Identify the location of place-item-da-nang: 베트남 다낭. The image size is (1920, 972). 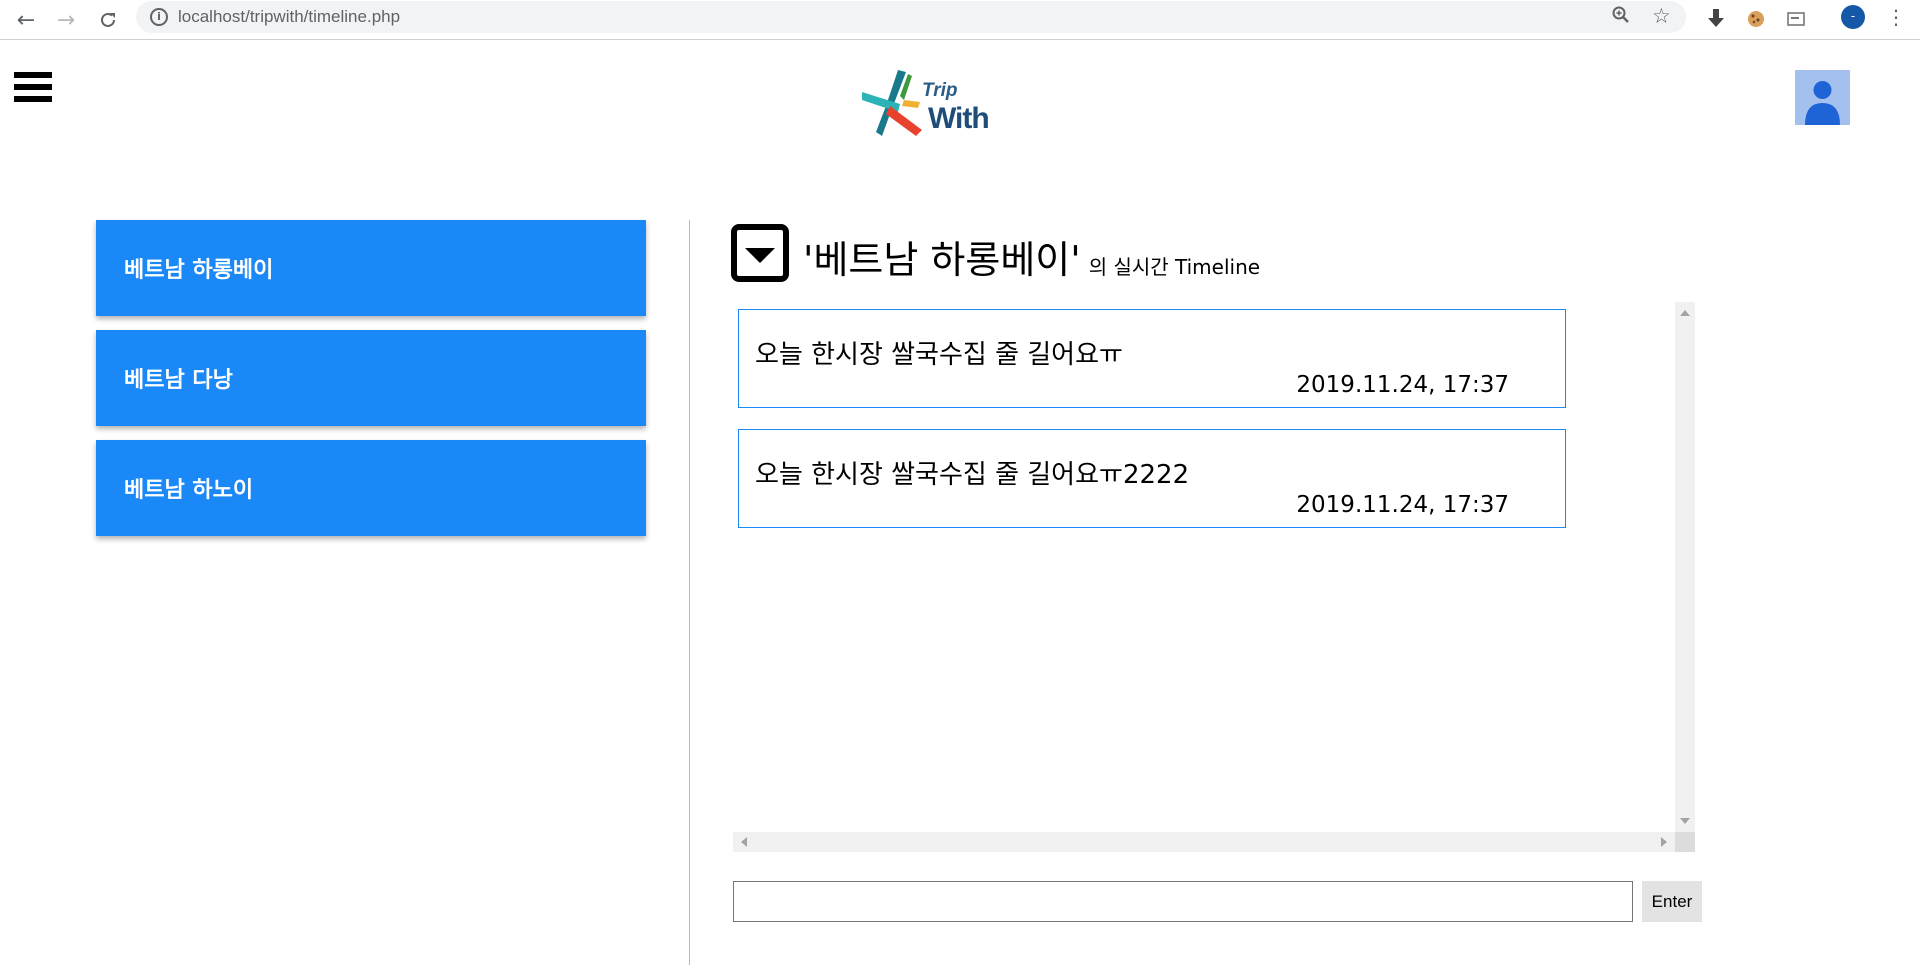
(371, 378).